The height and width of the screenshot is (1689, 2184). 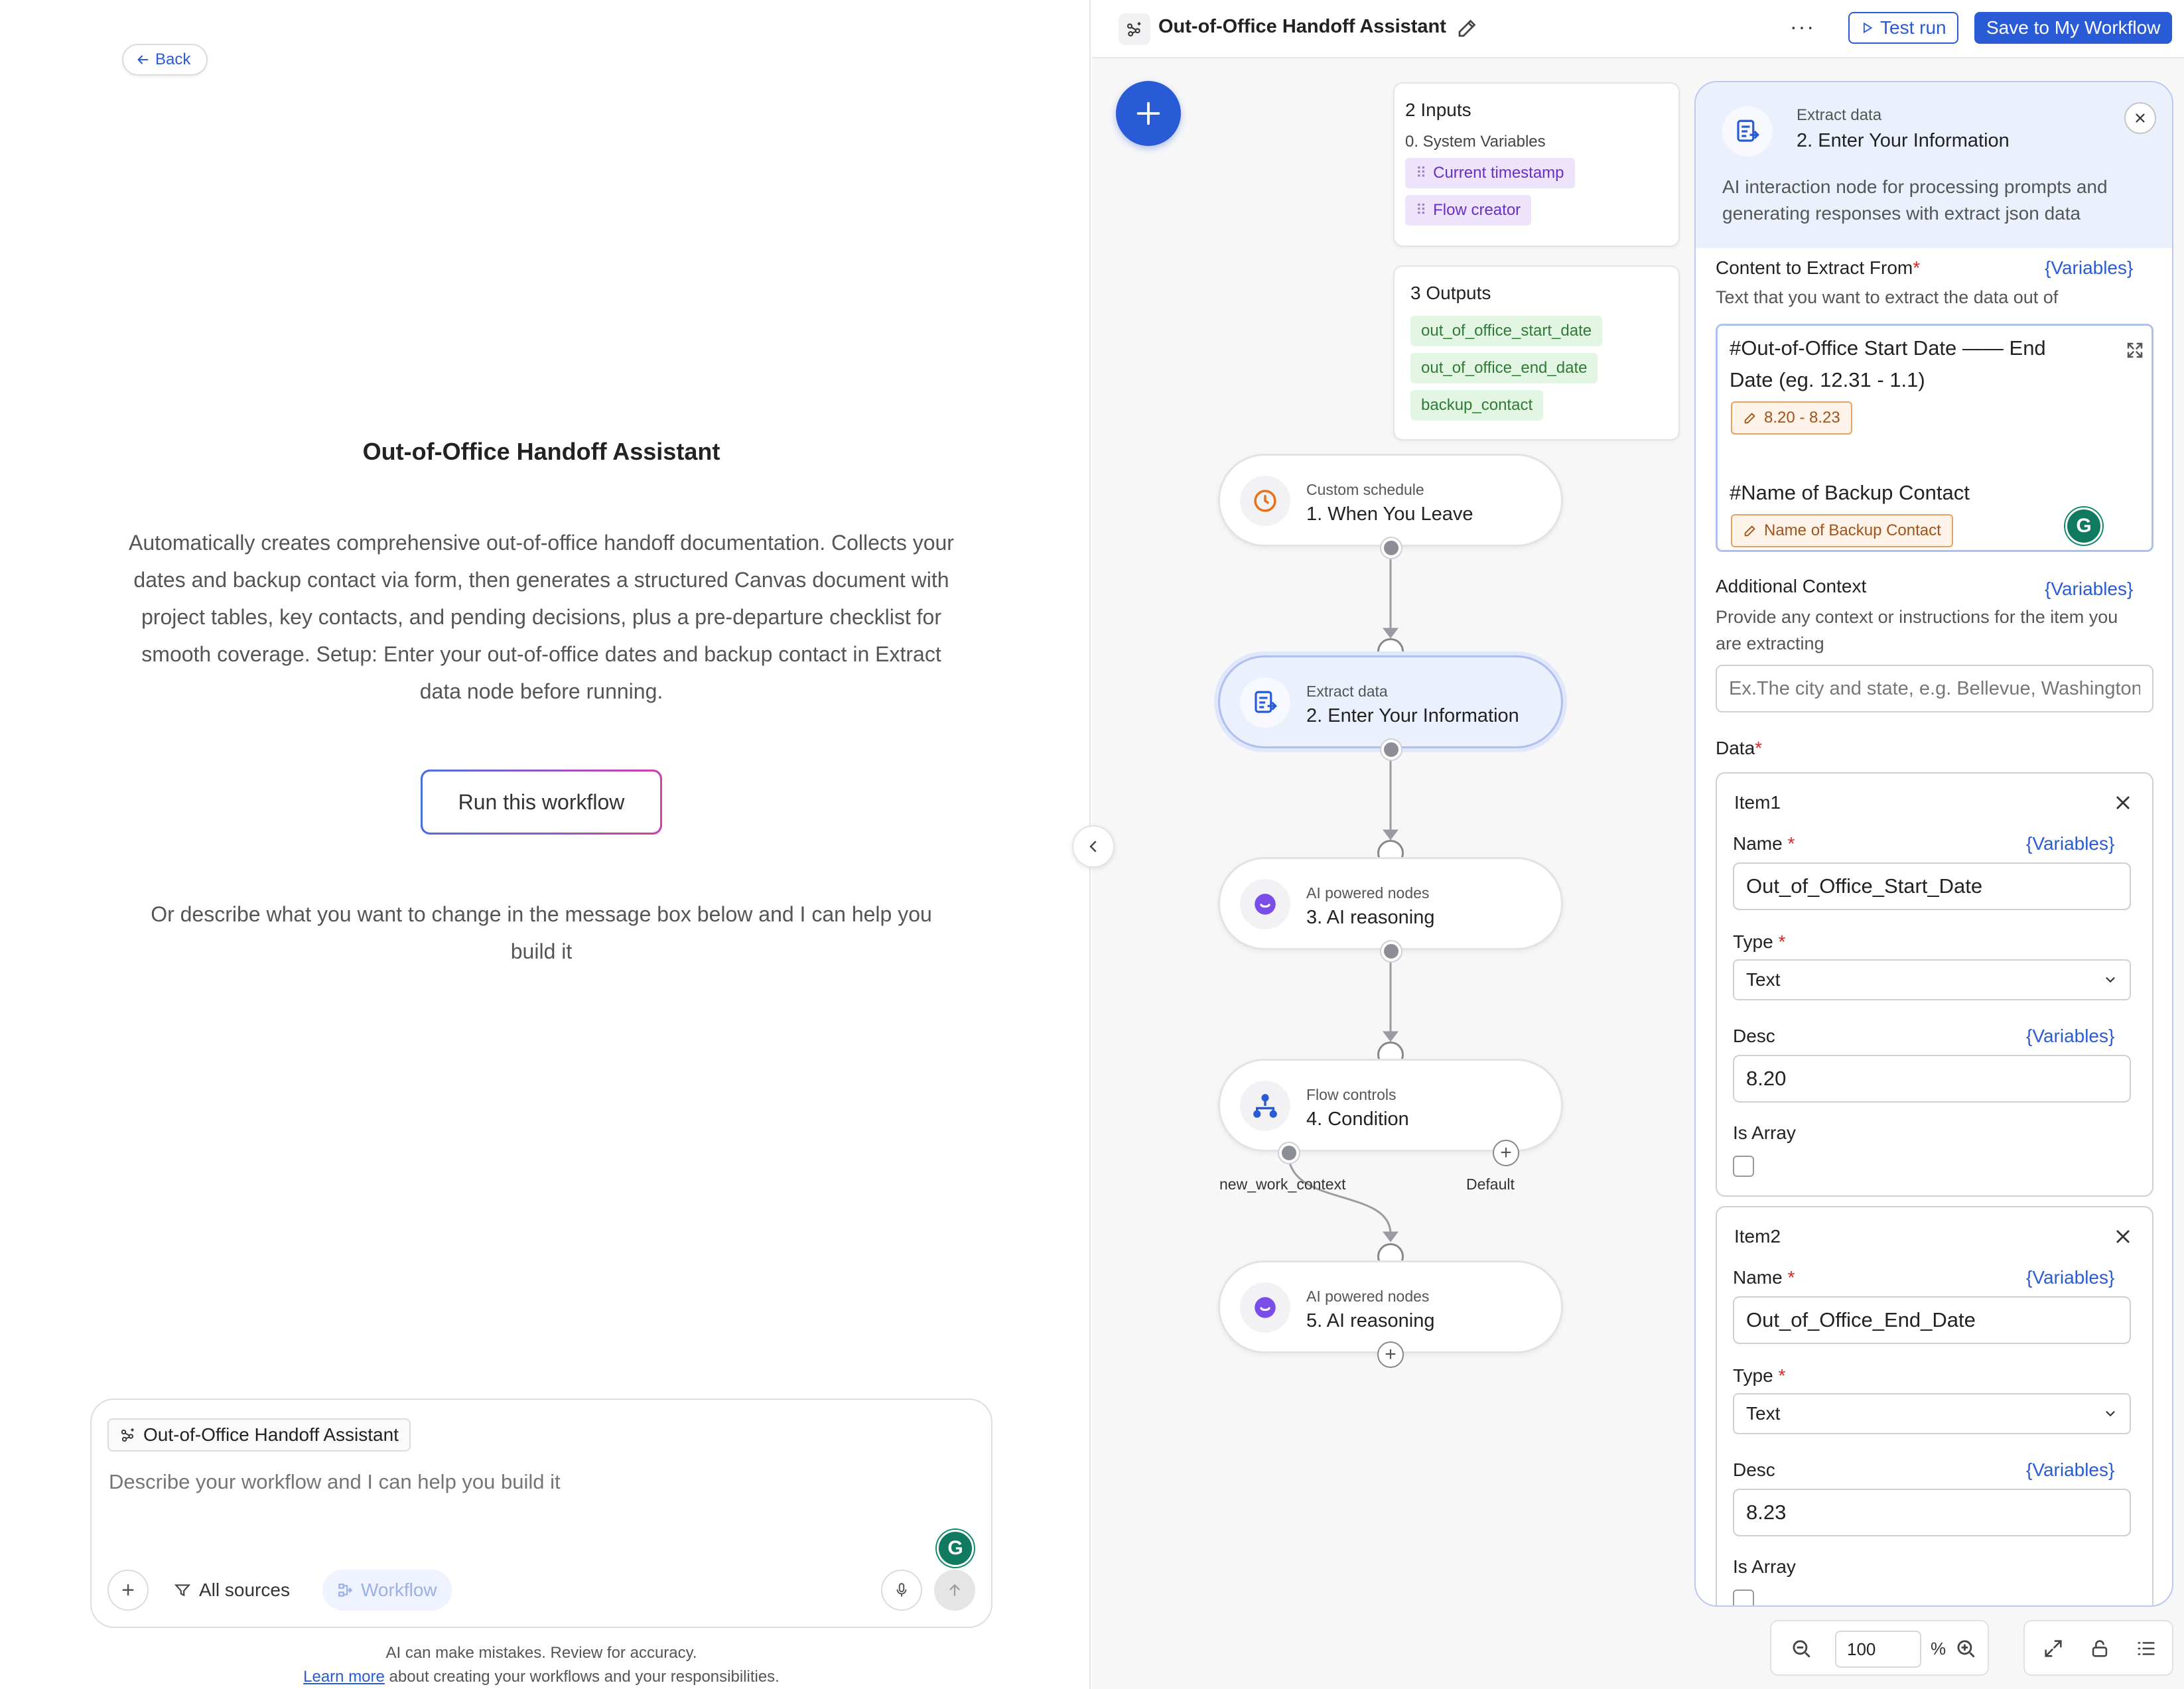 What do you see at coordinates (1748, 131) in the screenshot?
I see `extract-icon` at bounding box center [1748, 131].